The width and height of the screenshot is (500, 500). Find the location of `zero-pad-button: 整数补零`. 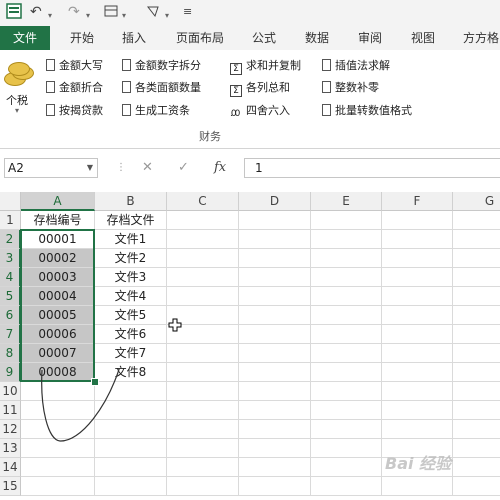

zero-pad-button: 整数补零 is located at coordinates (350, 88).